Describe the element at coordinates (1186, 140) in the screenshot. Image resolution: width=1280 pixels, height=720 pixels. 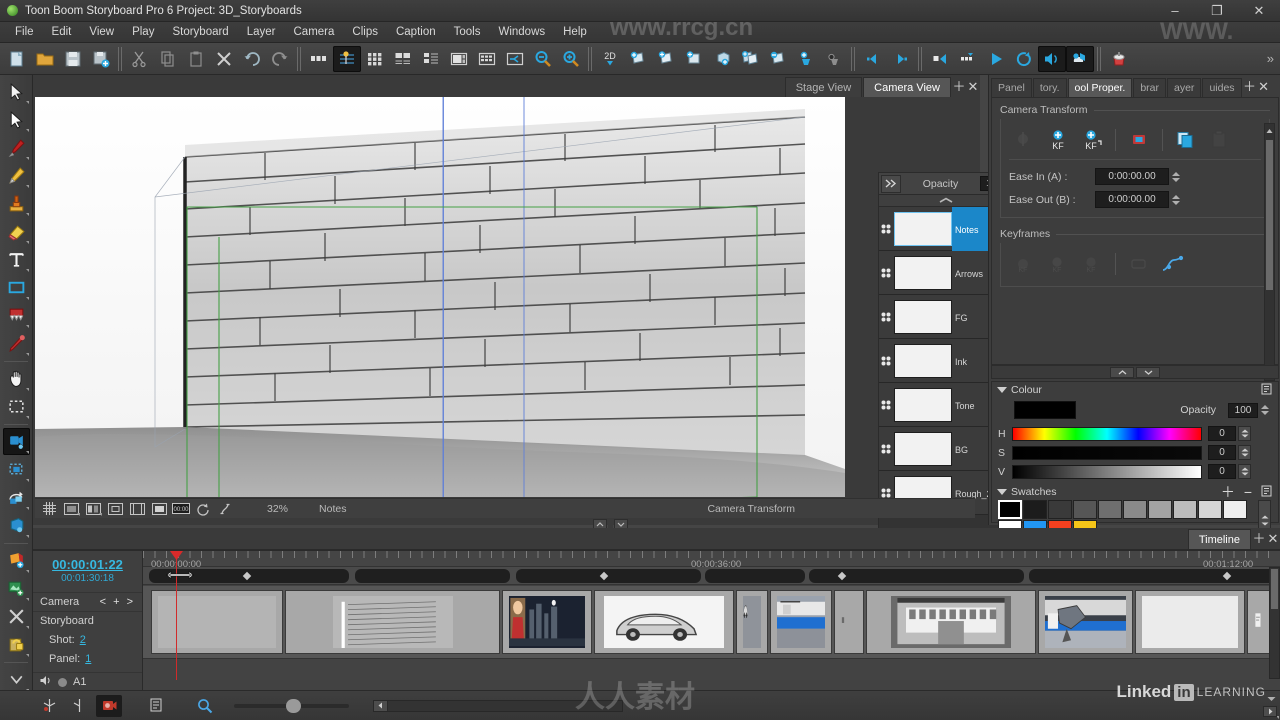
I see `copy-camera-icon` at that location.